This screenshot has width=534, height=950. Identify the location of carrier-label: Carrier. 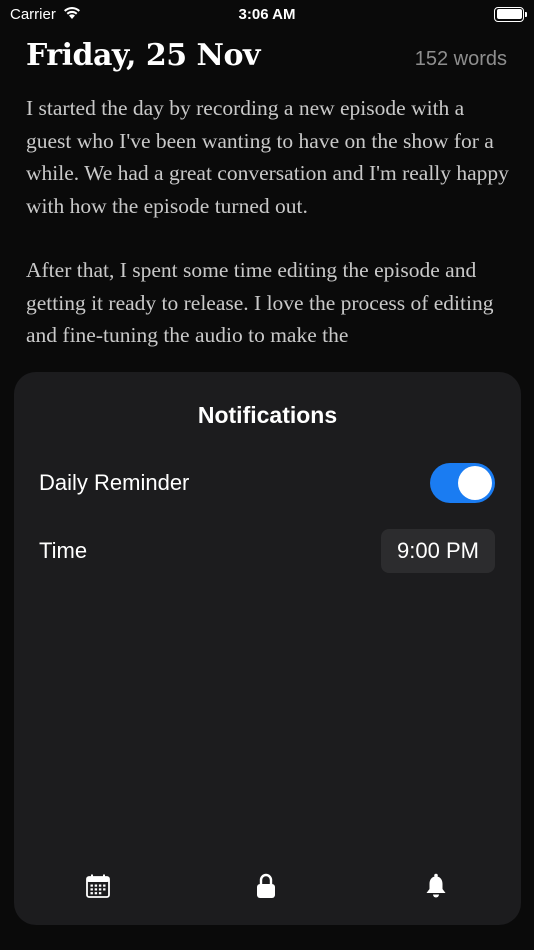
(33, 14).